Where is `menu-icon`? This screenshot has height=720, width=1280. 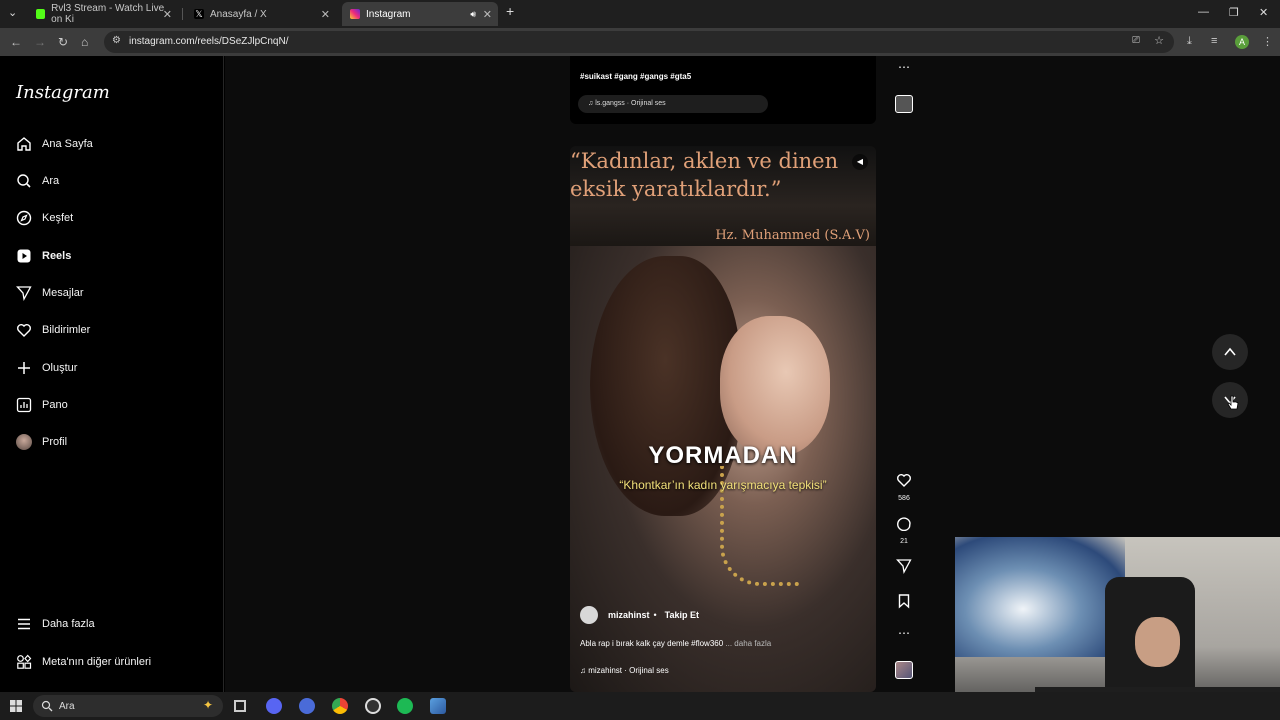 menu-icon is located at coordinates (24, 624).